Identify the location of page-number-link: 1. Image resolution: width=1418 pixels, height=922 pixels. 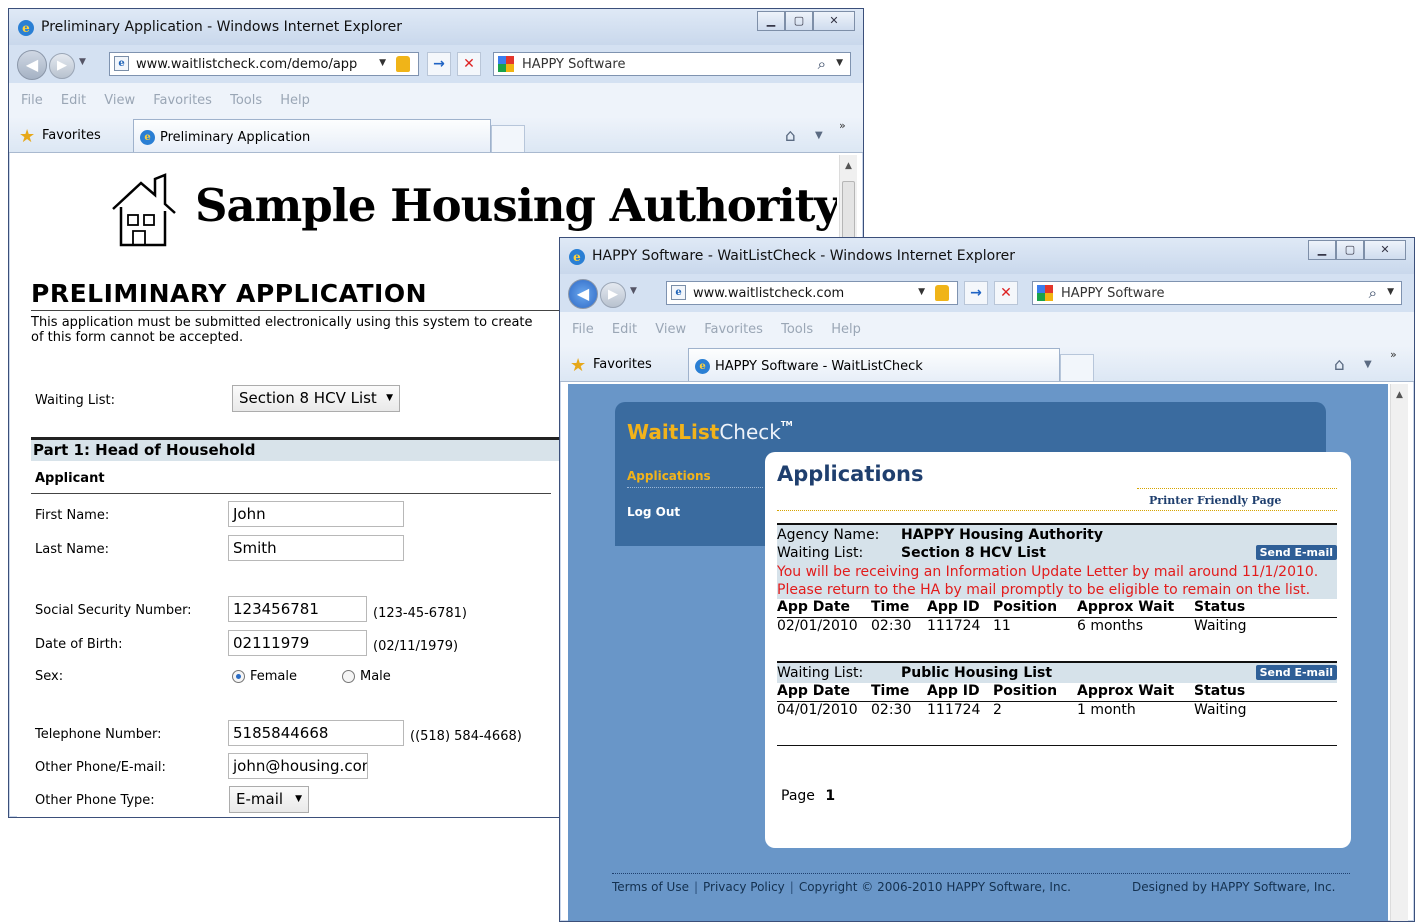
(830, 796).